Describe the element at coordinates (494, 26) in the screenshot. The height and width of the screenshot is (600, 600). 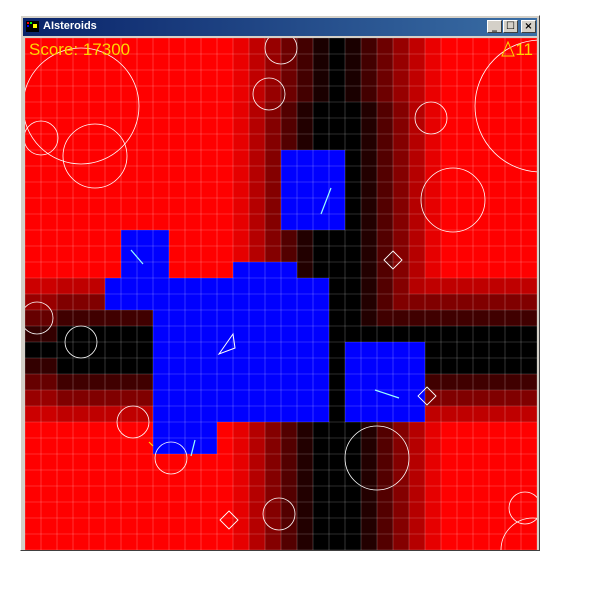
I see `minimize-button: _` at that location.